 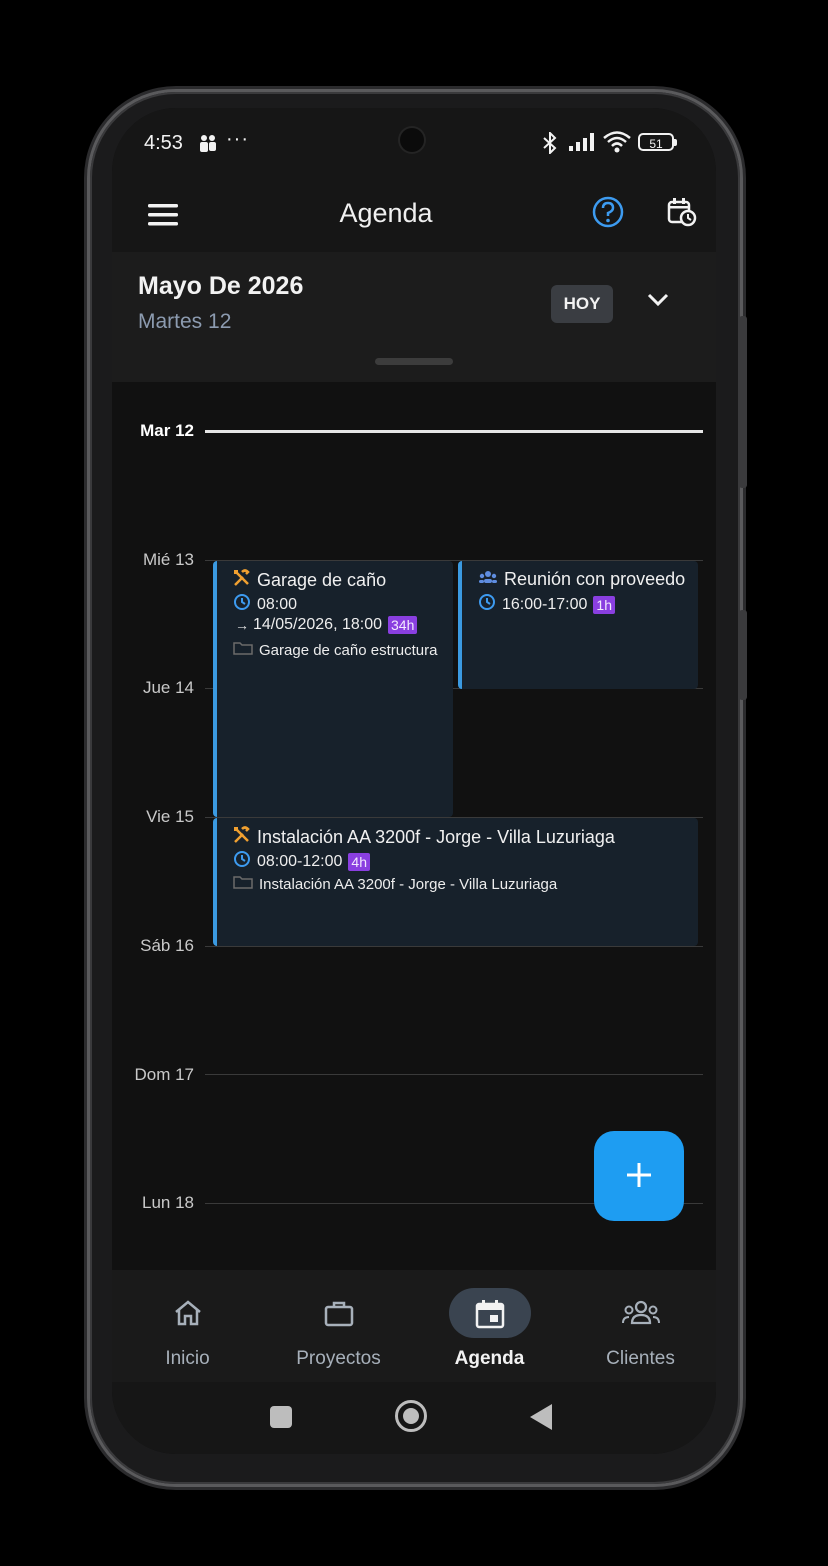 I want to click on event-card: Reunión con proveedo 16:00-17:00 1h, so click(x=578, y=625).